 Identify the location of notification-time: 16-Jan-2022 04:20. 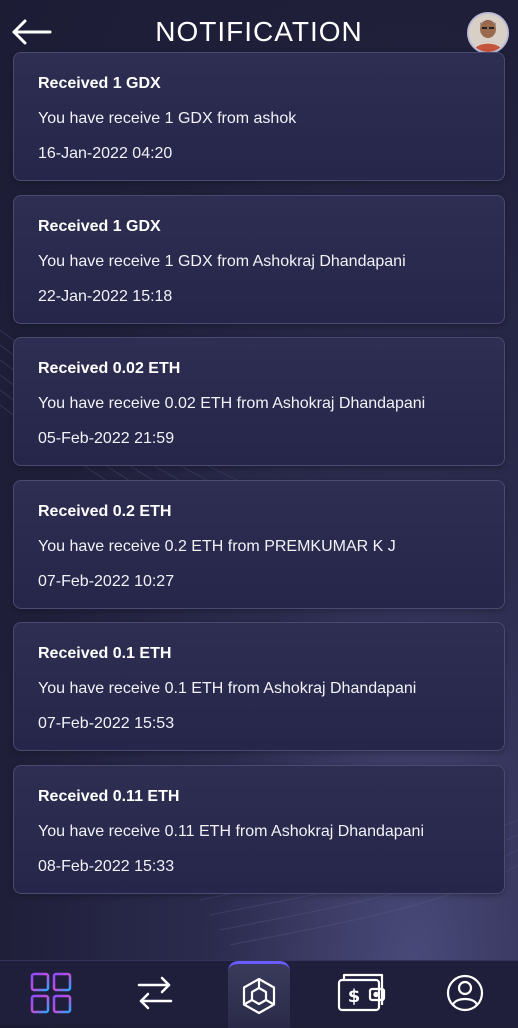
(105, 153).